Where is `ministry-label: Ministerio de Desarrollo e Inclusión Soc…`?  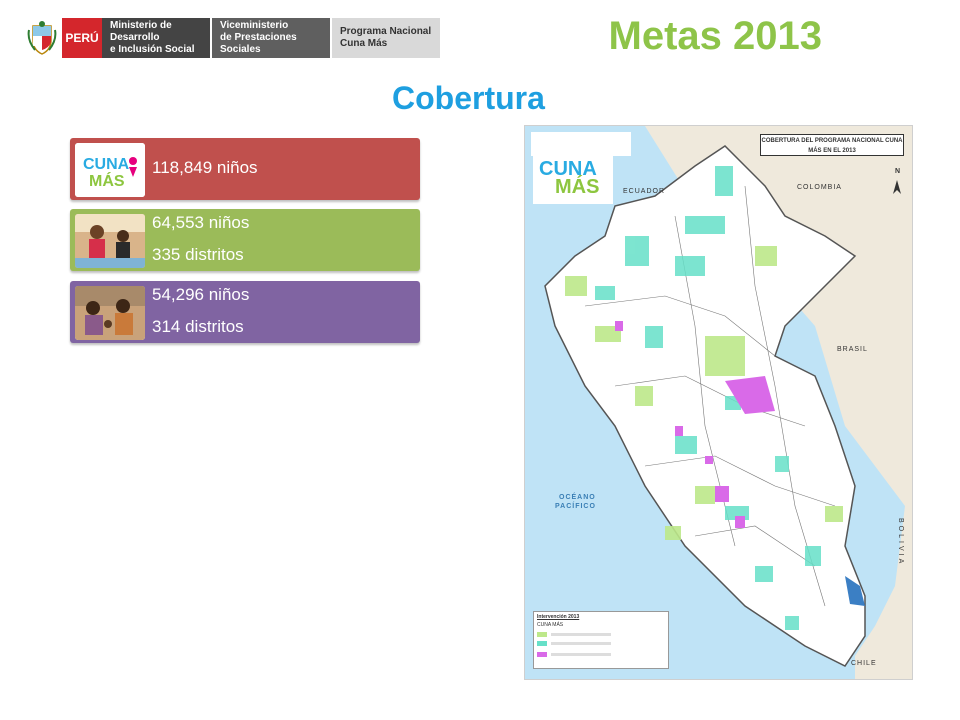 ministry-label: Ministerio de Desarrollo e Inclusión Soc… is located at coordinates (156, 38).